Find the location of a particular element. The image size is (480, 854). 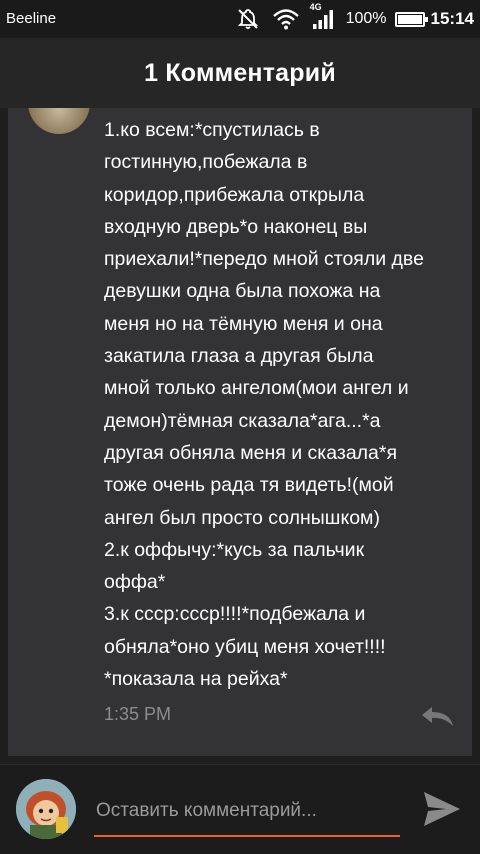

send-icon is located at coordinates (442, 809).